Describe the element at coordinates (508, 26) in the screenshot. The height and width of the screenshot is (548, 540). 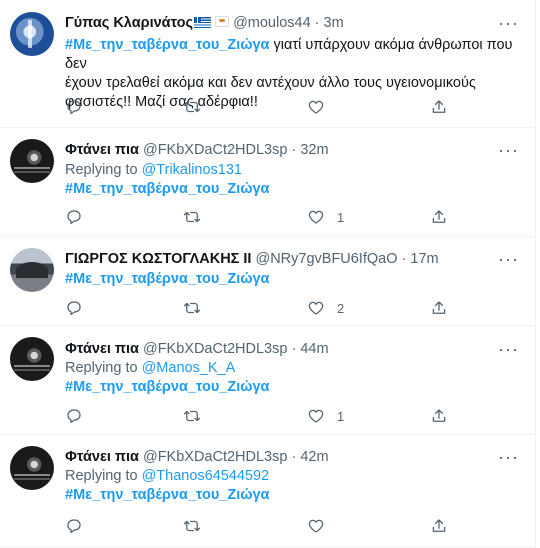
I see `more-icon: ···` at that location.